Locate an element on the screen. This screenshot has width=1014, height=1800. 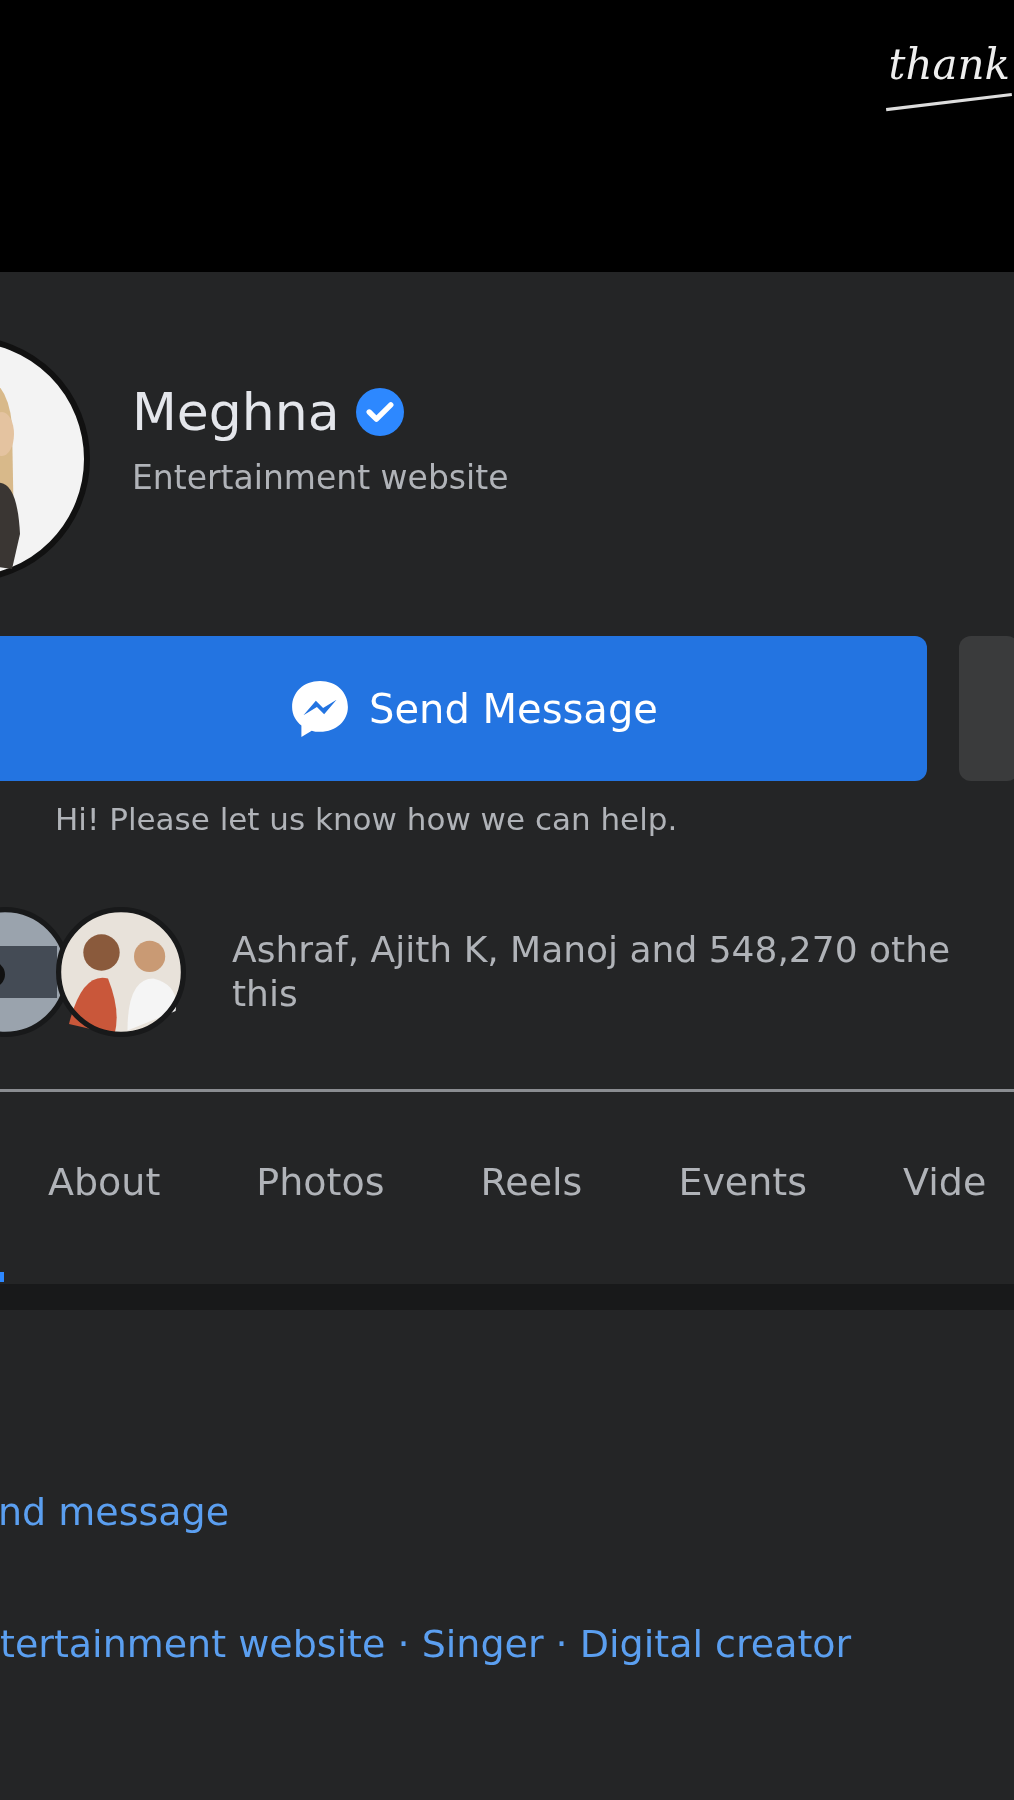
tab-indicator is located at coordinates (2, 1277).